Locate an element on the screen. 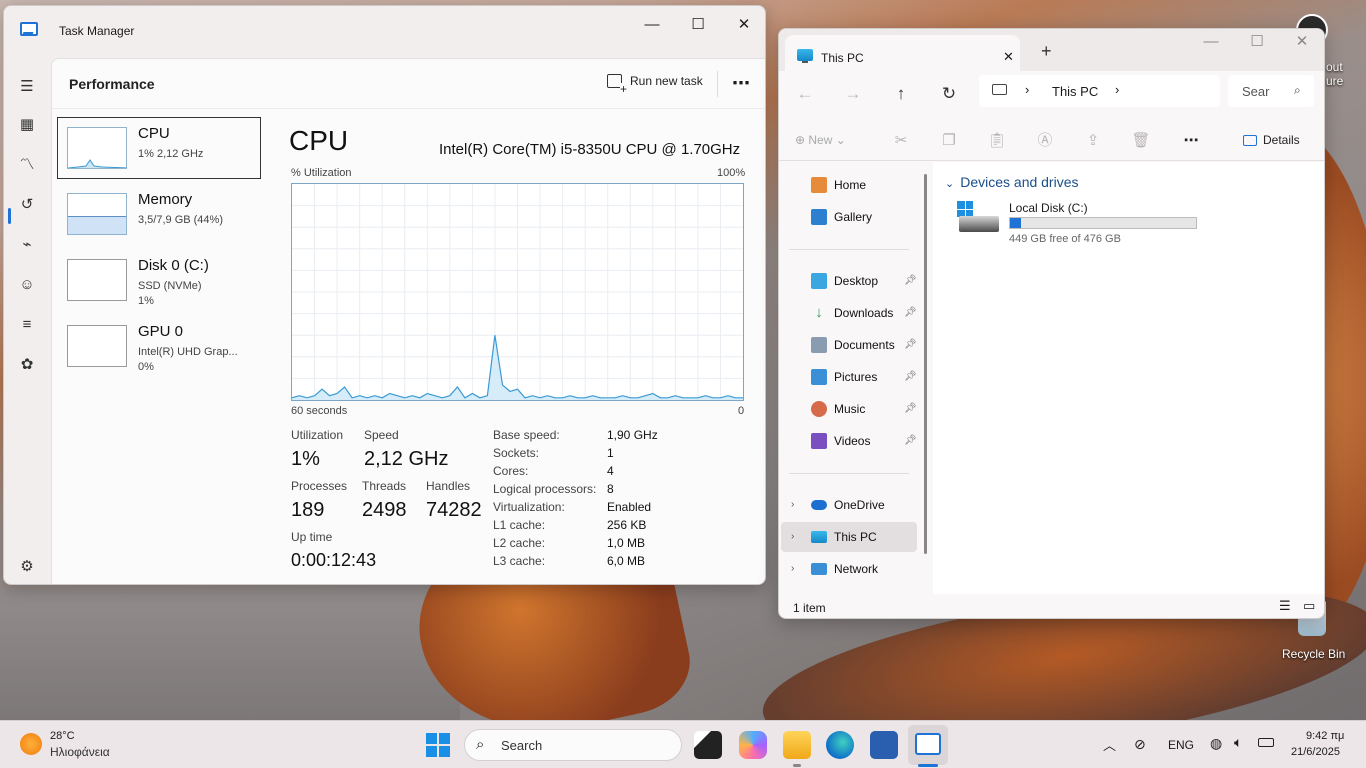 This screenshot has height=768, width=1366. divider is located at coordinates (717, 84).